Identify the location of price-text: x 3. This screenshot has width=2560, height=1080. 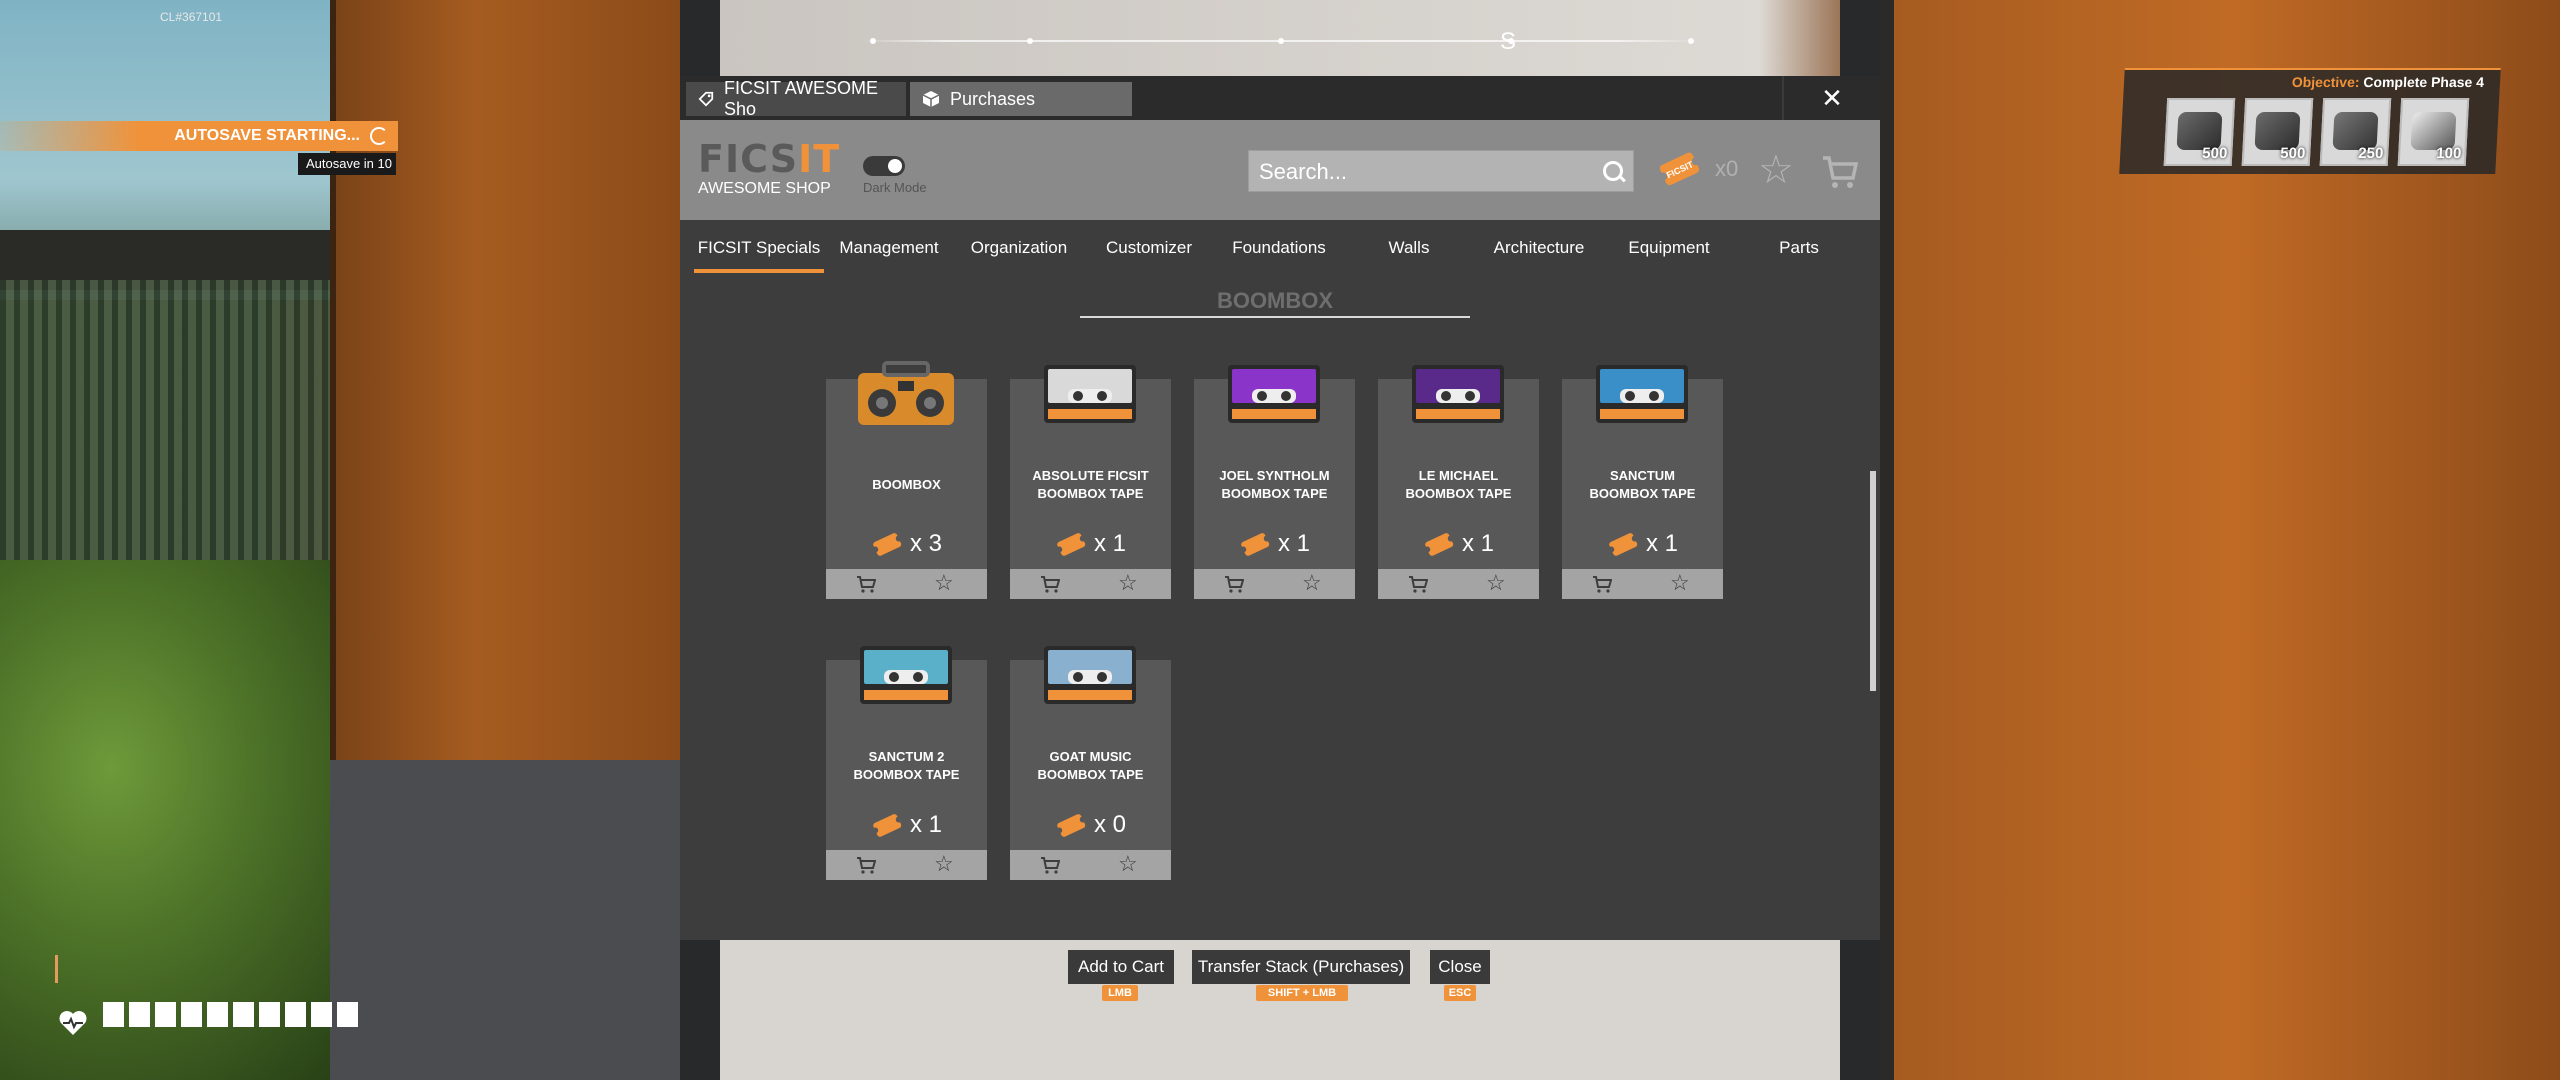
(926, 543).